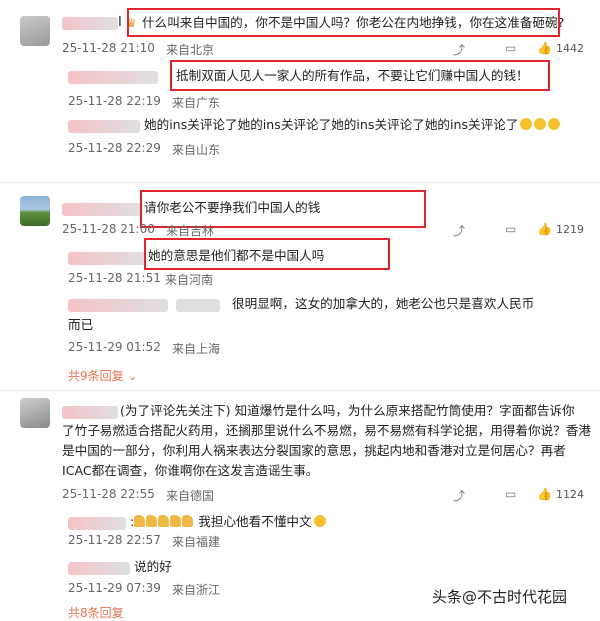 Image resolution: width=600 pixels, height=621 pixels. I want to click on reply-text-content: 她的ins关评论了她的ins关评论了她的ins关评论了她的ins关评论了, so click(331, 124).